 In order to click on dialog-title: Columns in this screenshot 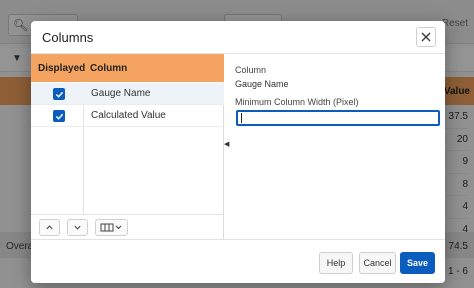, I will do `click(68, 37)`.